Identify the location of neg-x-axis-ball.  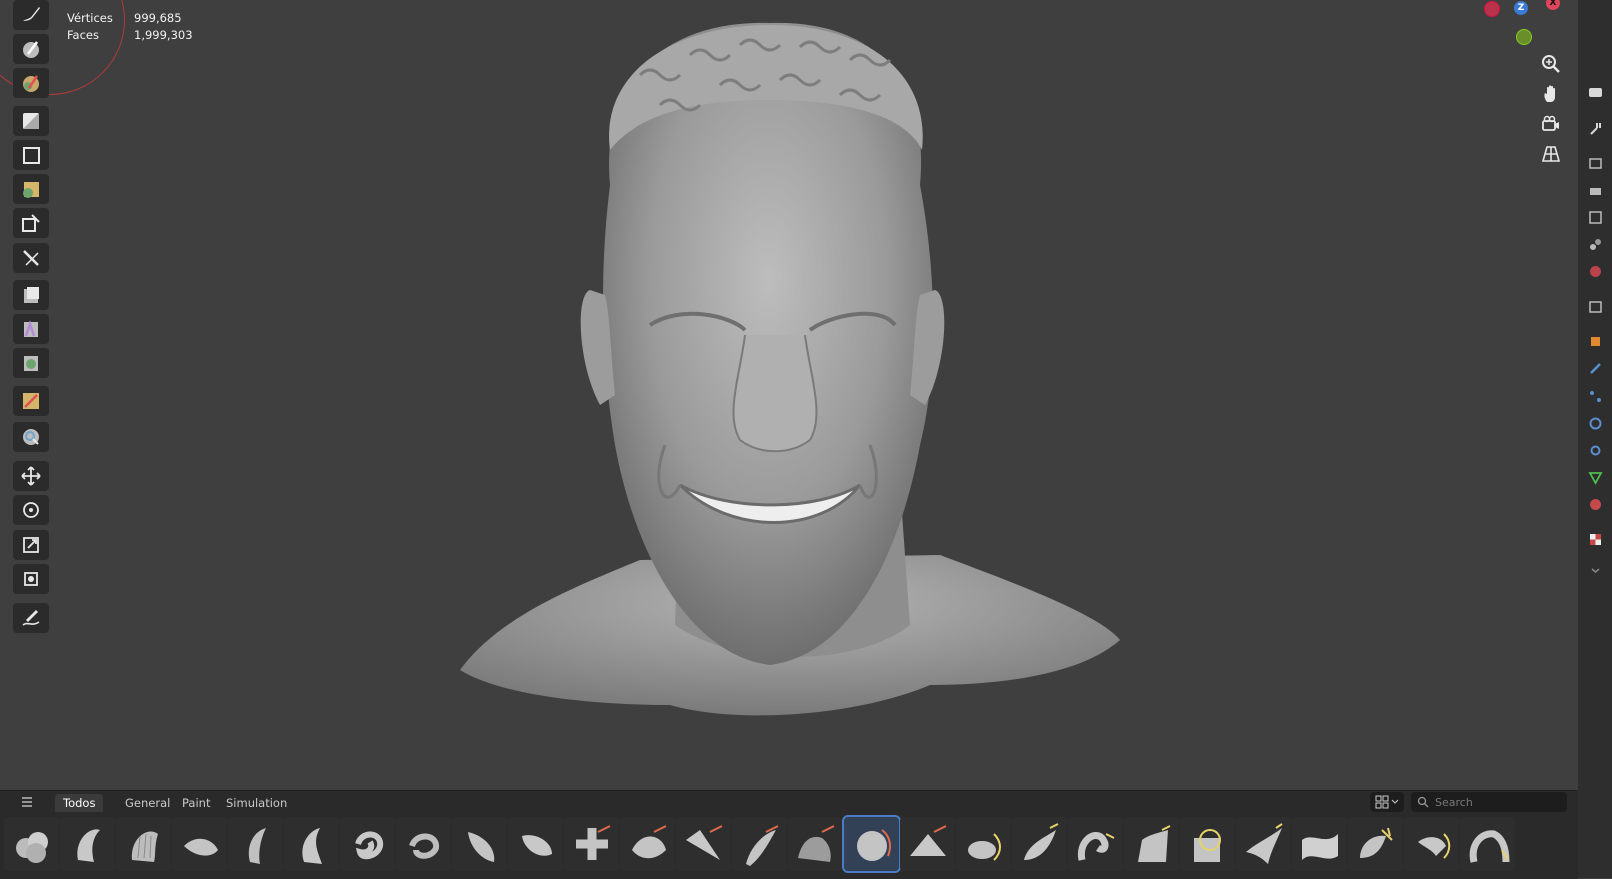
(1492, 9).